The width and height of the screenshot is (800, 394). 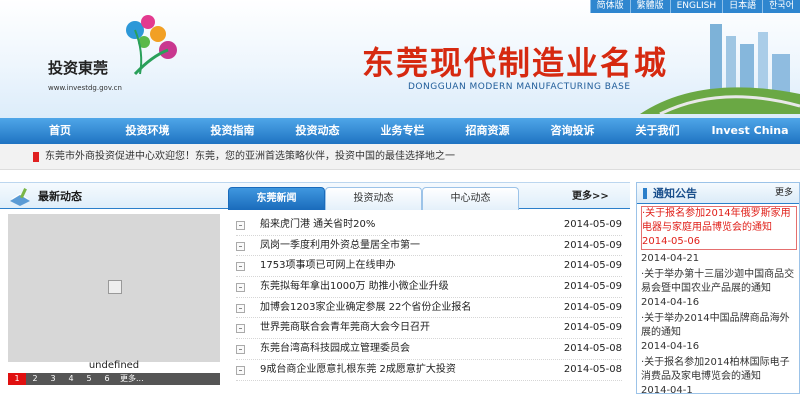 I want to click on news-section-title: 最新动态, so click(x=60, y=196).